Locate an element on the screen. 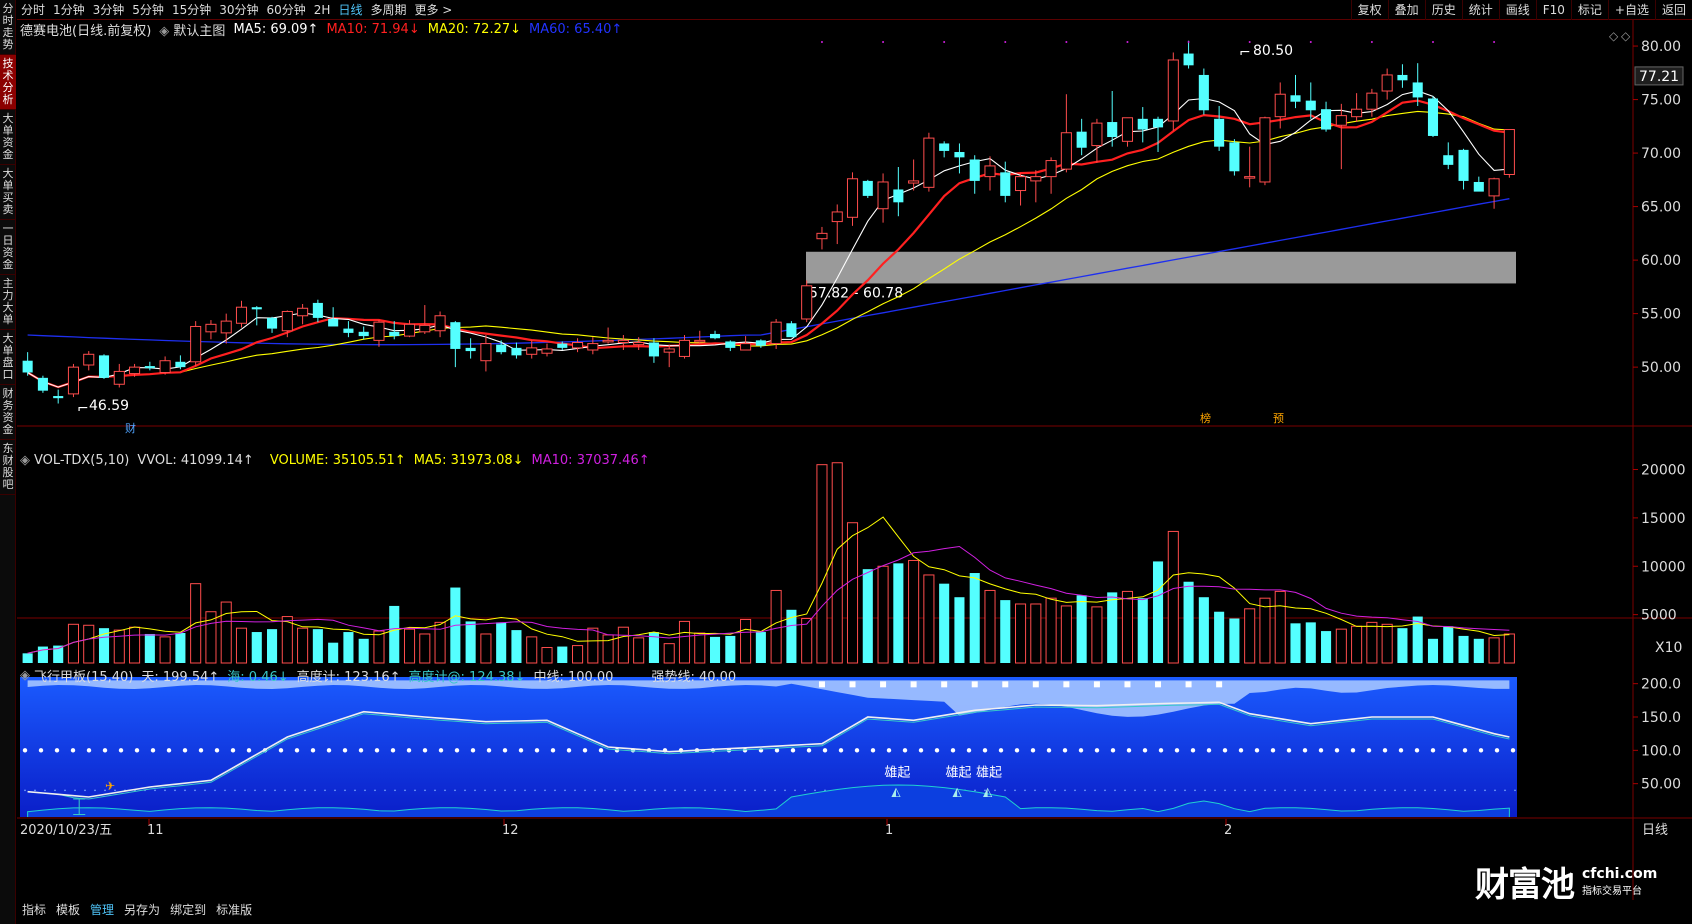  tool-button-5: F10 is located at coordinates (1553, 10).